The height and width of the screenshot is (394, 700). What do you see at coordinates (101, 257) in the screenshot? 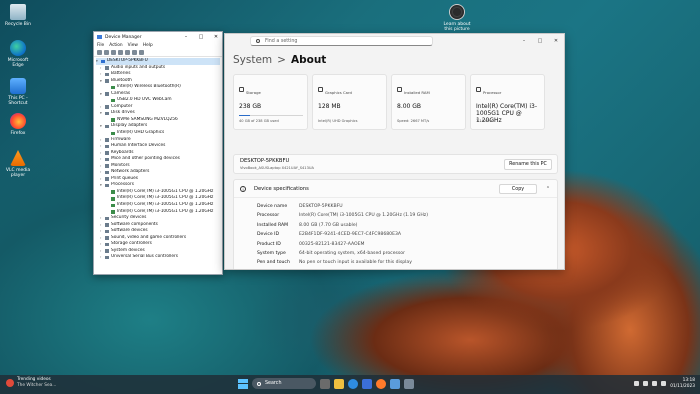
I see `chevron-right-icon: ›` at bounding box center [101, 257].